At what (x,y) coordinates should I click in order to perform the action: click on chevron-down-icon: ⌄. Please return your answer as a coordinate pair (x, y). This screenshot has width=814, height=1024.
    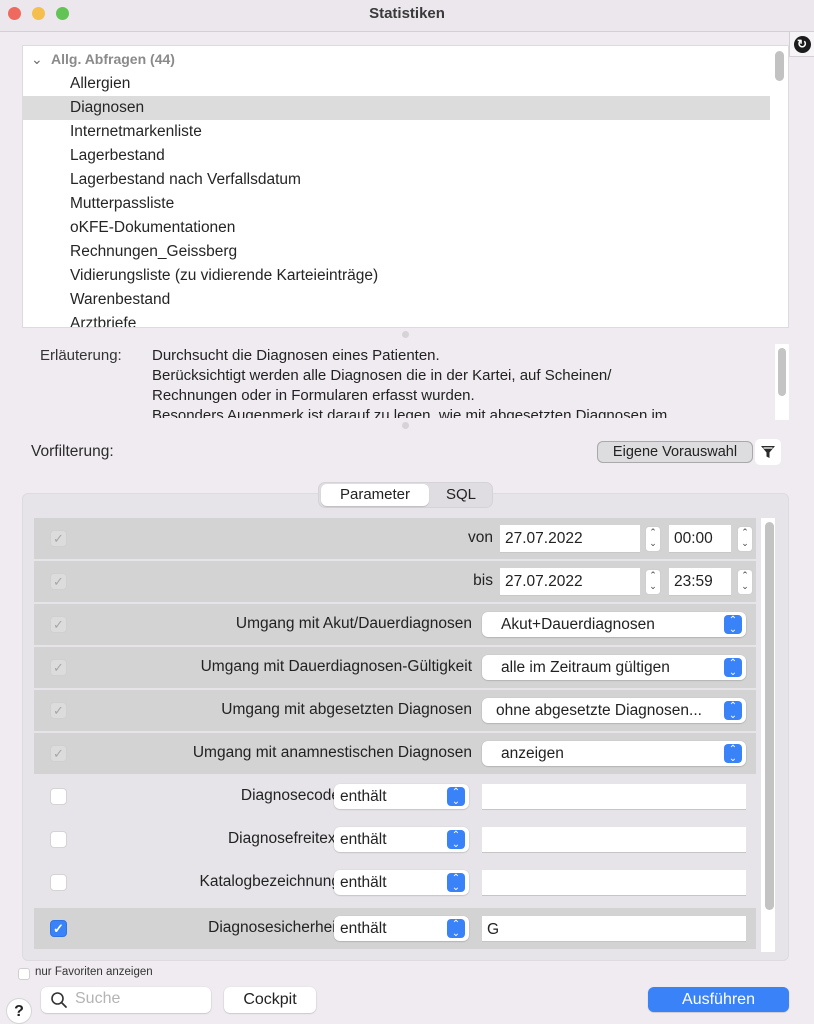
    Looking at the image, I should click on (37, 59).